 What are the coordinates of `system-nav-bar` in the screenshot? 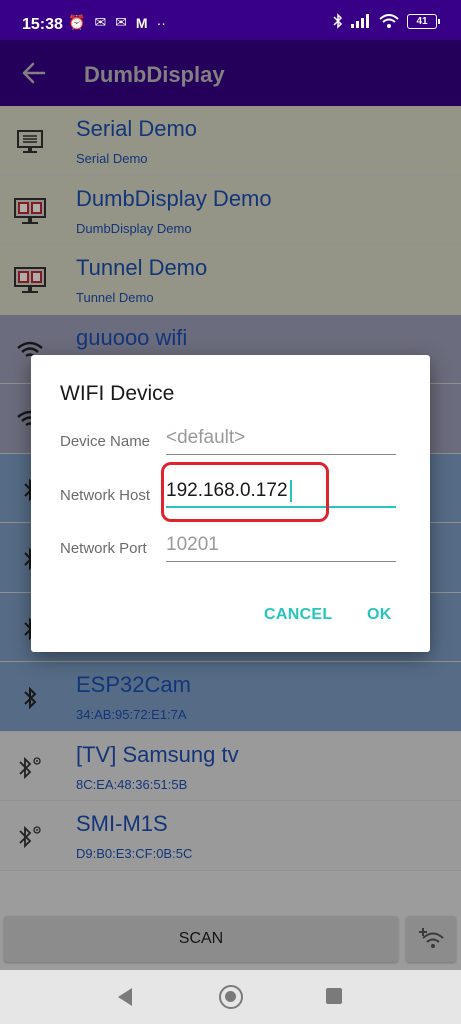 It's located at (230, 997).